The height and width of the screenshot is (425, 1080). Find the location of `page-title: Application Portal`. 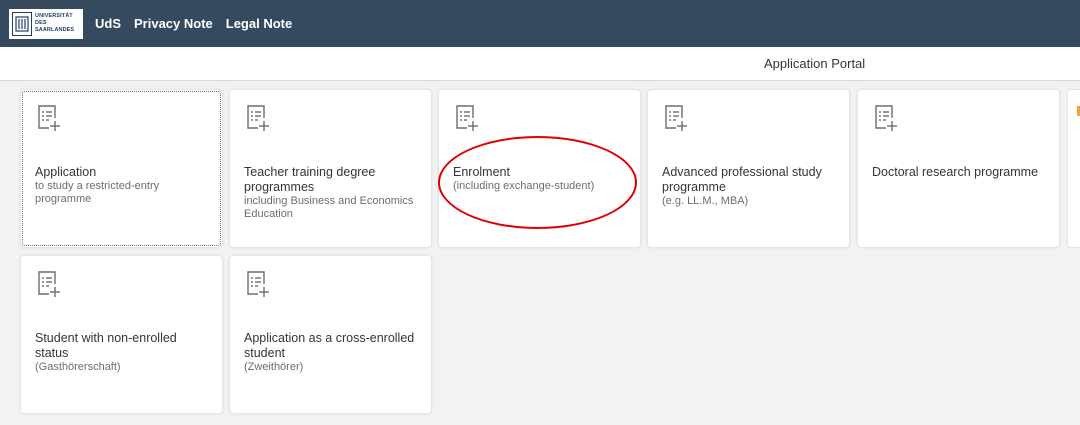

page-title: Application Portal is located at coordinates (815, 63).